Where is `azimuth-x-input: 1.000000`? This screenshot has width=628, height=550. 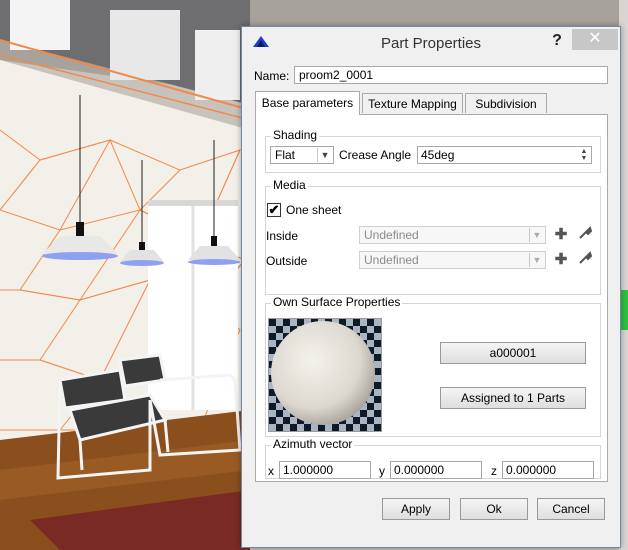
azimuth-x-input: 1.000000 is located at coordinates (325, 470).